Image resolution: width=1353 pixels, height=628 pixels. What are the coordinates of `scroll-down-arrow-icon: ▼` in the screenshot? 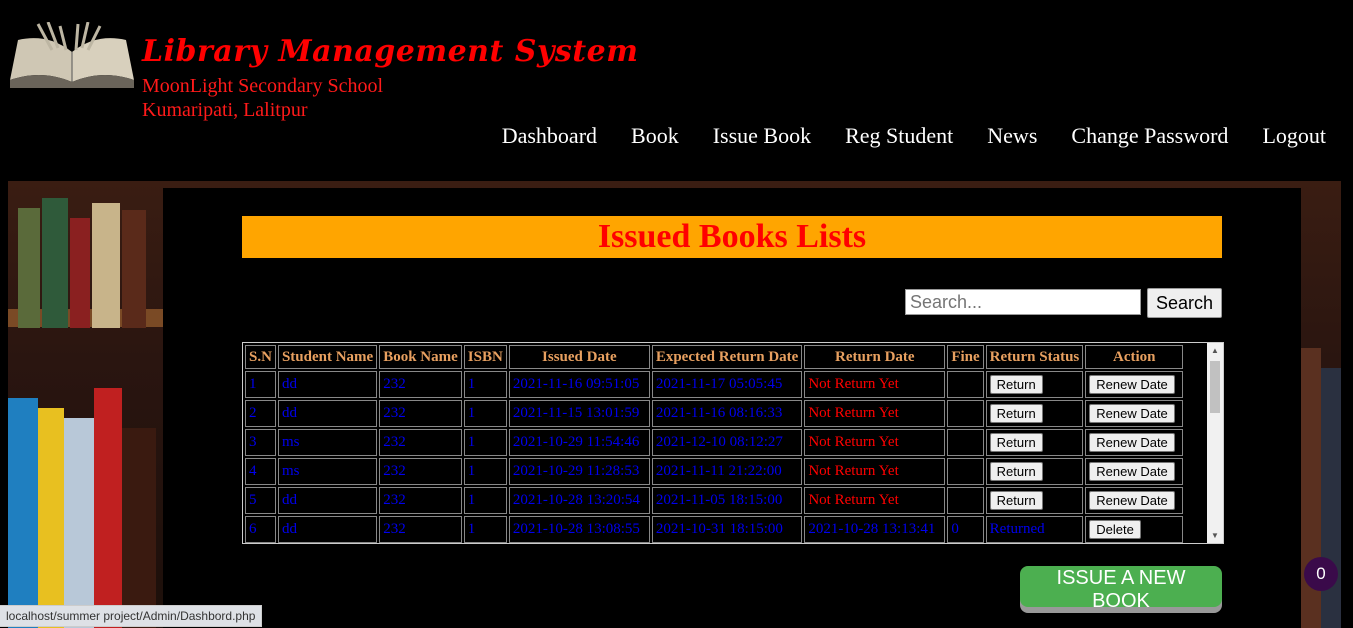 It's located at (1215, 535).